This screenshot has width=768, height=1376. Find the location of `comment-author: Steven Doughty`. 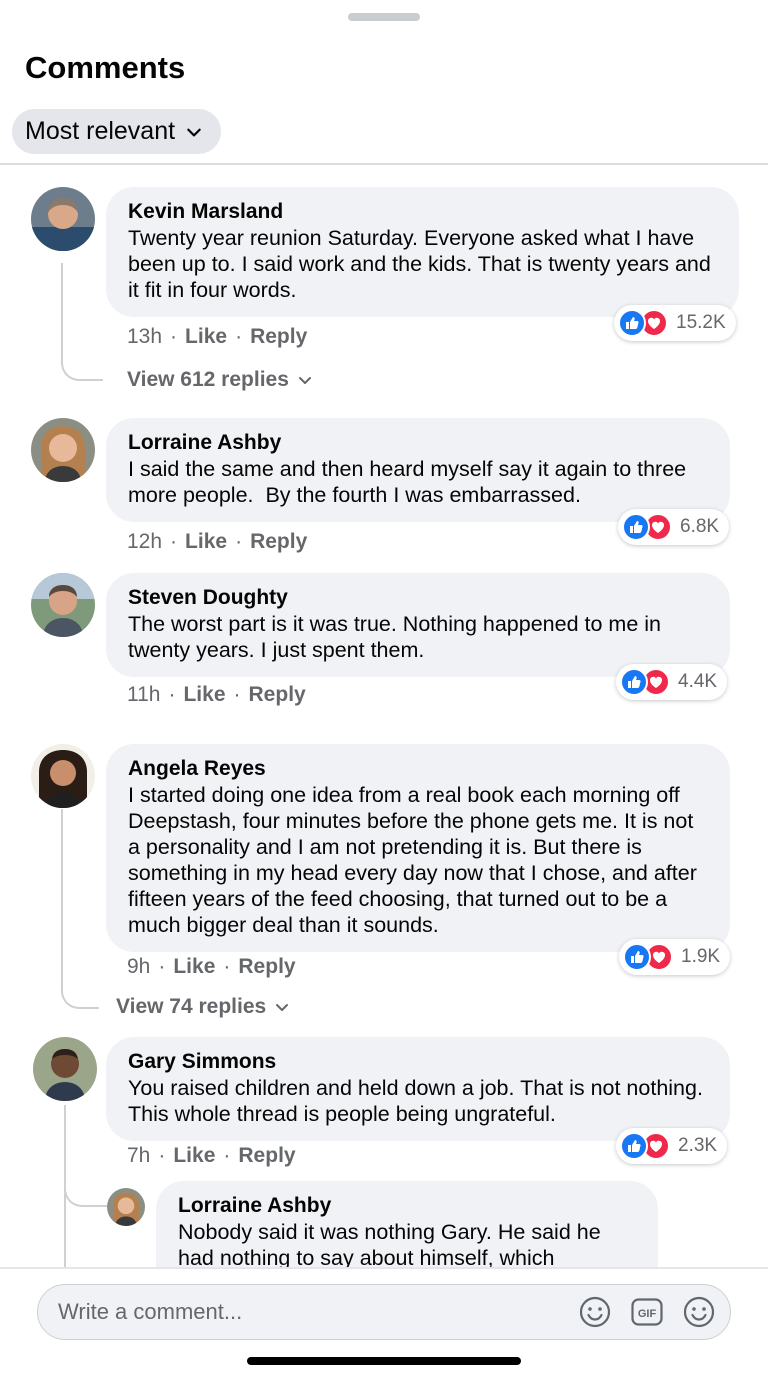

comment-author: Steven Doughty is located at coordinates (418, 598).